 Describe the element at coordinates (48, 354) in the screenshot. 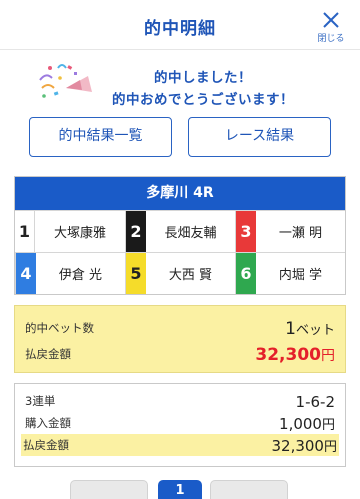

I see `payout-label: 払戻金額` at that location.